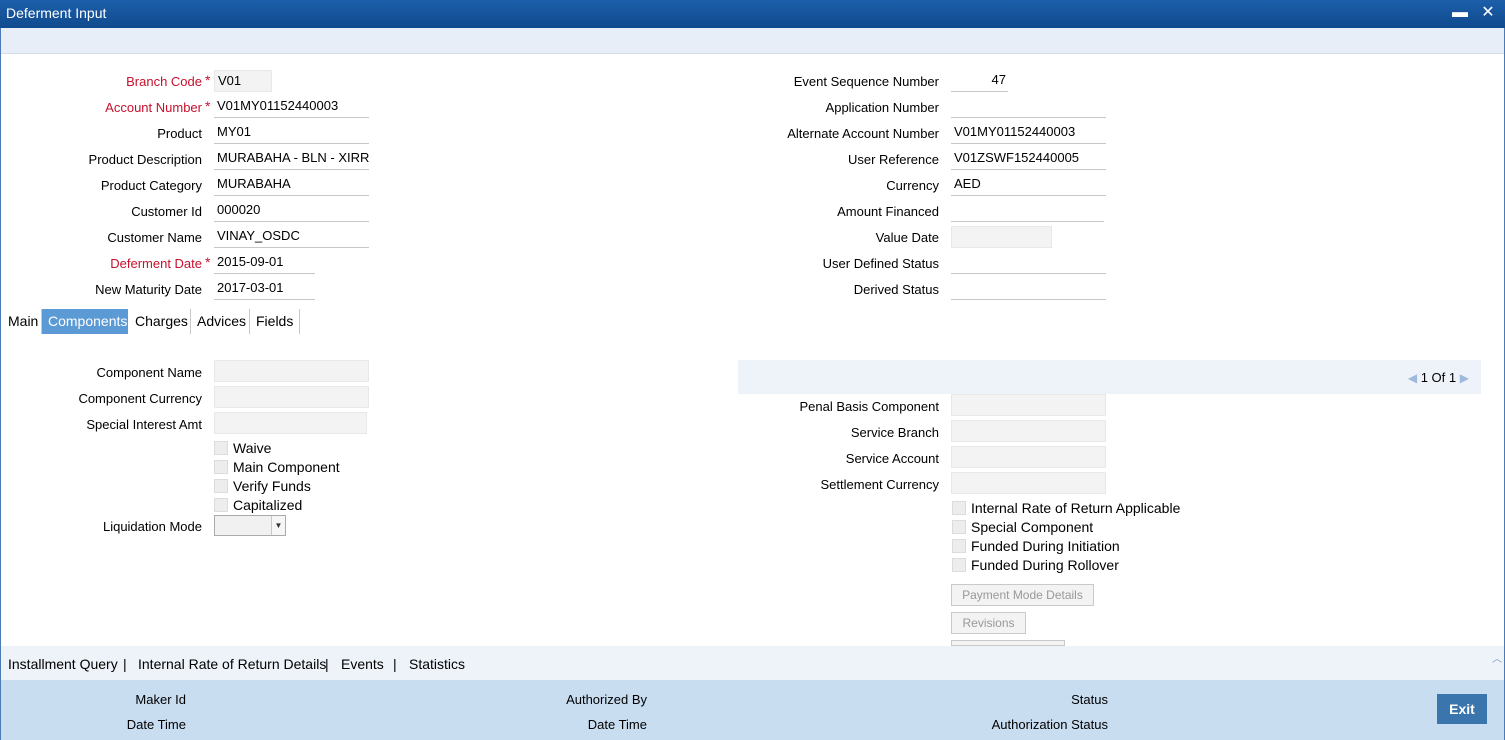 This screenshot has width=1505, height=740. Describe the element at coordinates (153, 107) in the screenshot. I see `account-number-label: Account Number` at that location.